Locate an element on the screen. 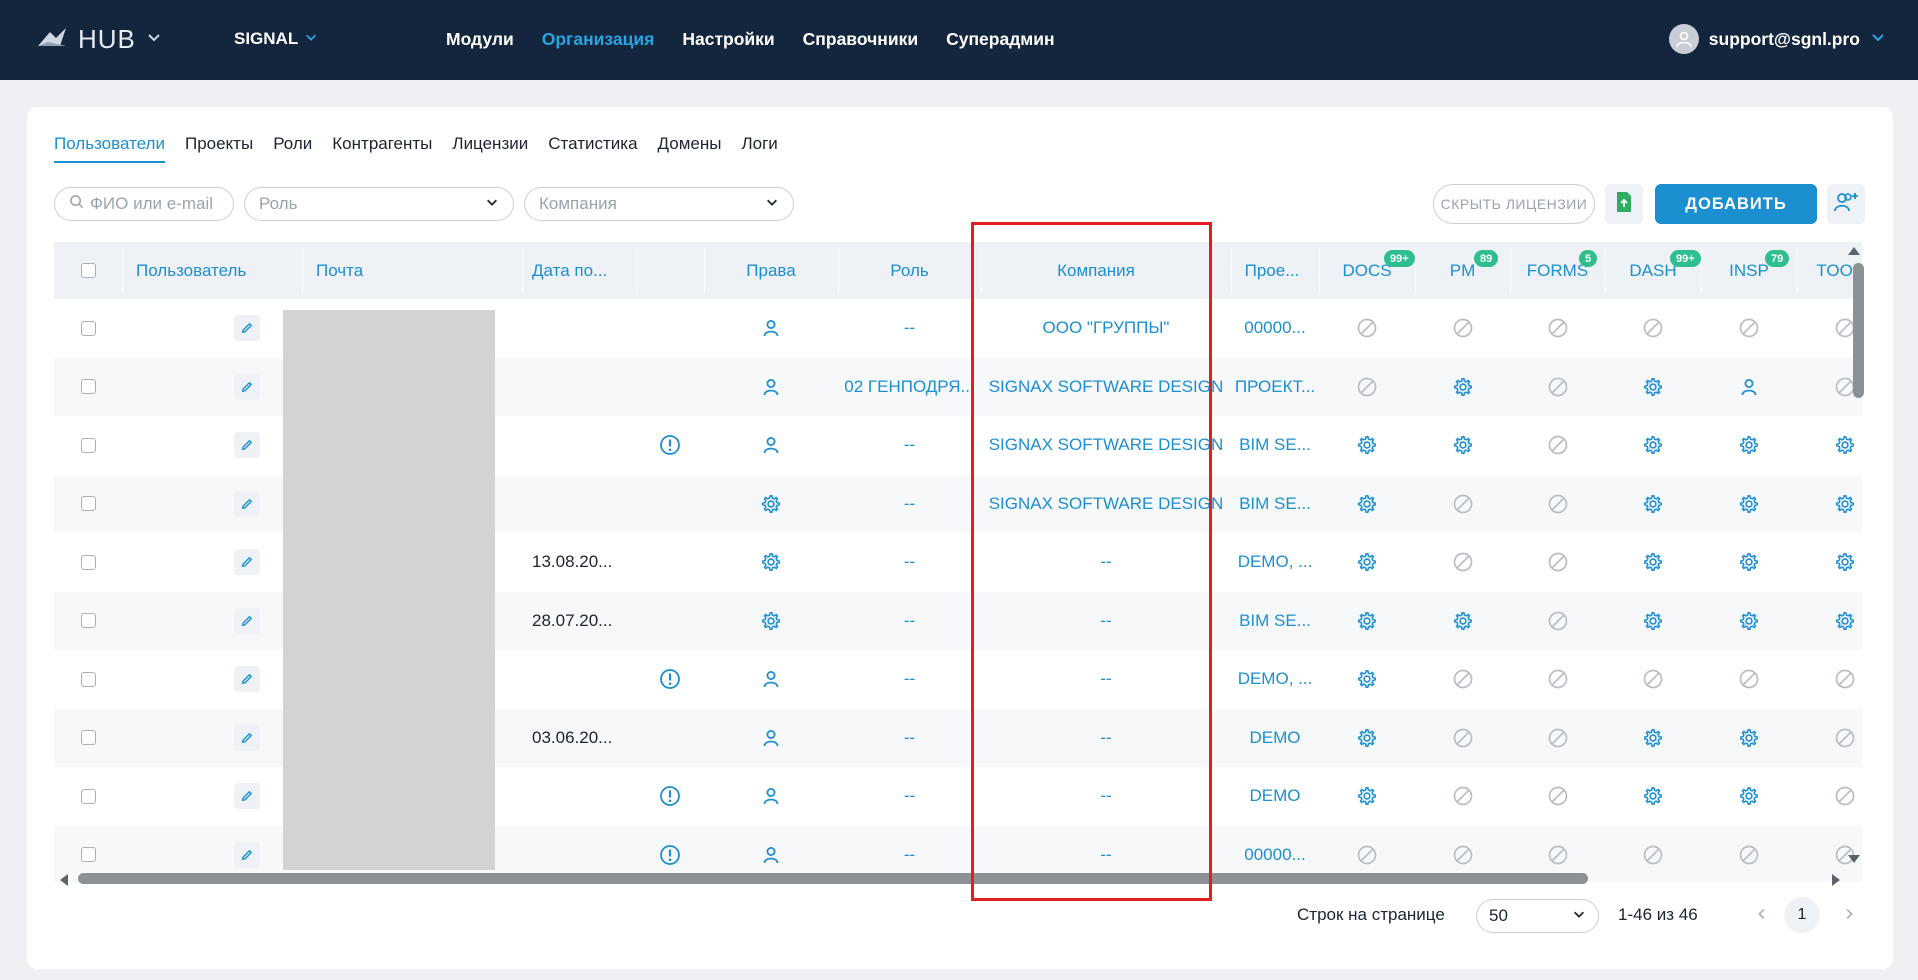  scroll-right-arrow is located at coordinates (1836, 880).